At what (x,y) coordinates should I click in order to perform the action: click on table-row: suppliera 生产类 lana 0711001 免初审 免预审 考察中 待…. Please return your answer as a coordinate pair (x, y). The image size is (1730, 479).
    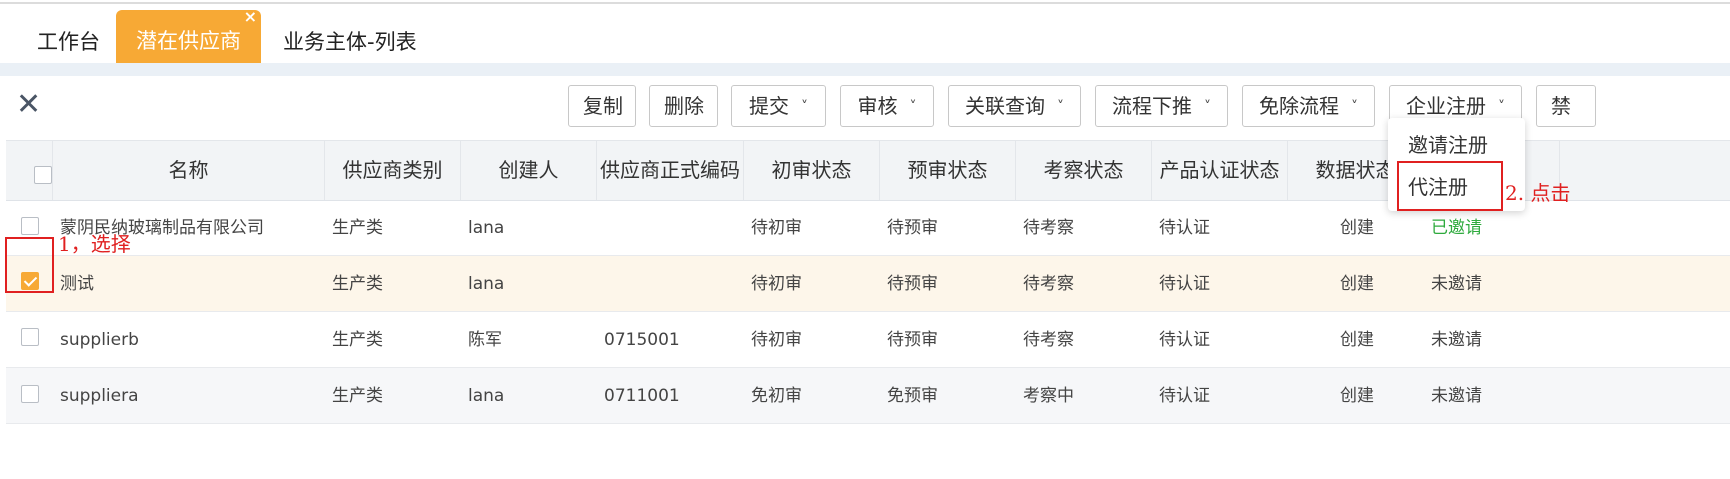
    Looking at the image, I should click on (868, 396).